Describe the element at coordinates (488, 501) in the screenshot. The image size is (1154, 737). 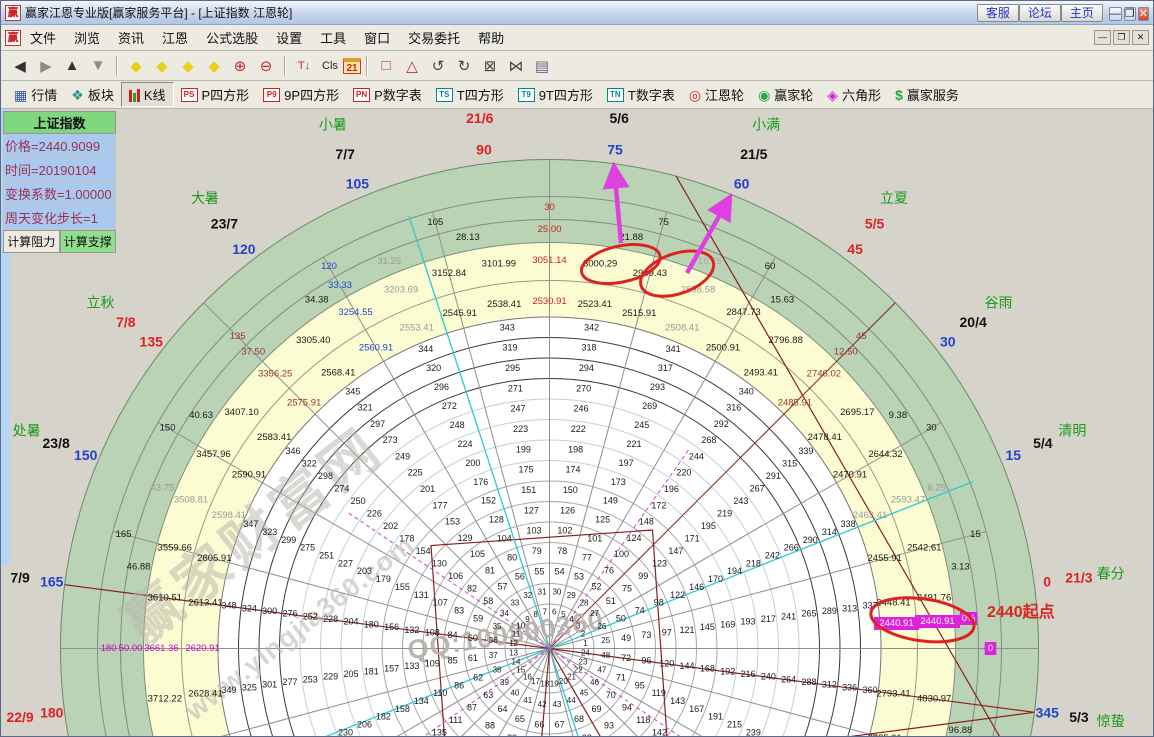
I see `svg-text: 152` at that location.